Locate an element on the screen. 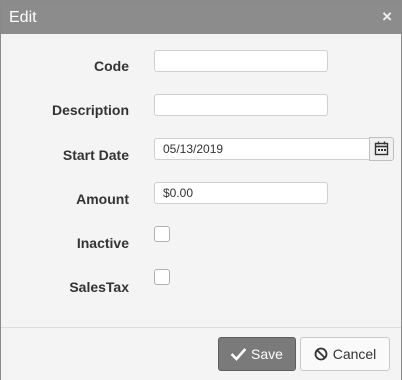 The width and height of the screenshot is (402, 380). amount-input is located at coordinates (241, 193).